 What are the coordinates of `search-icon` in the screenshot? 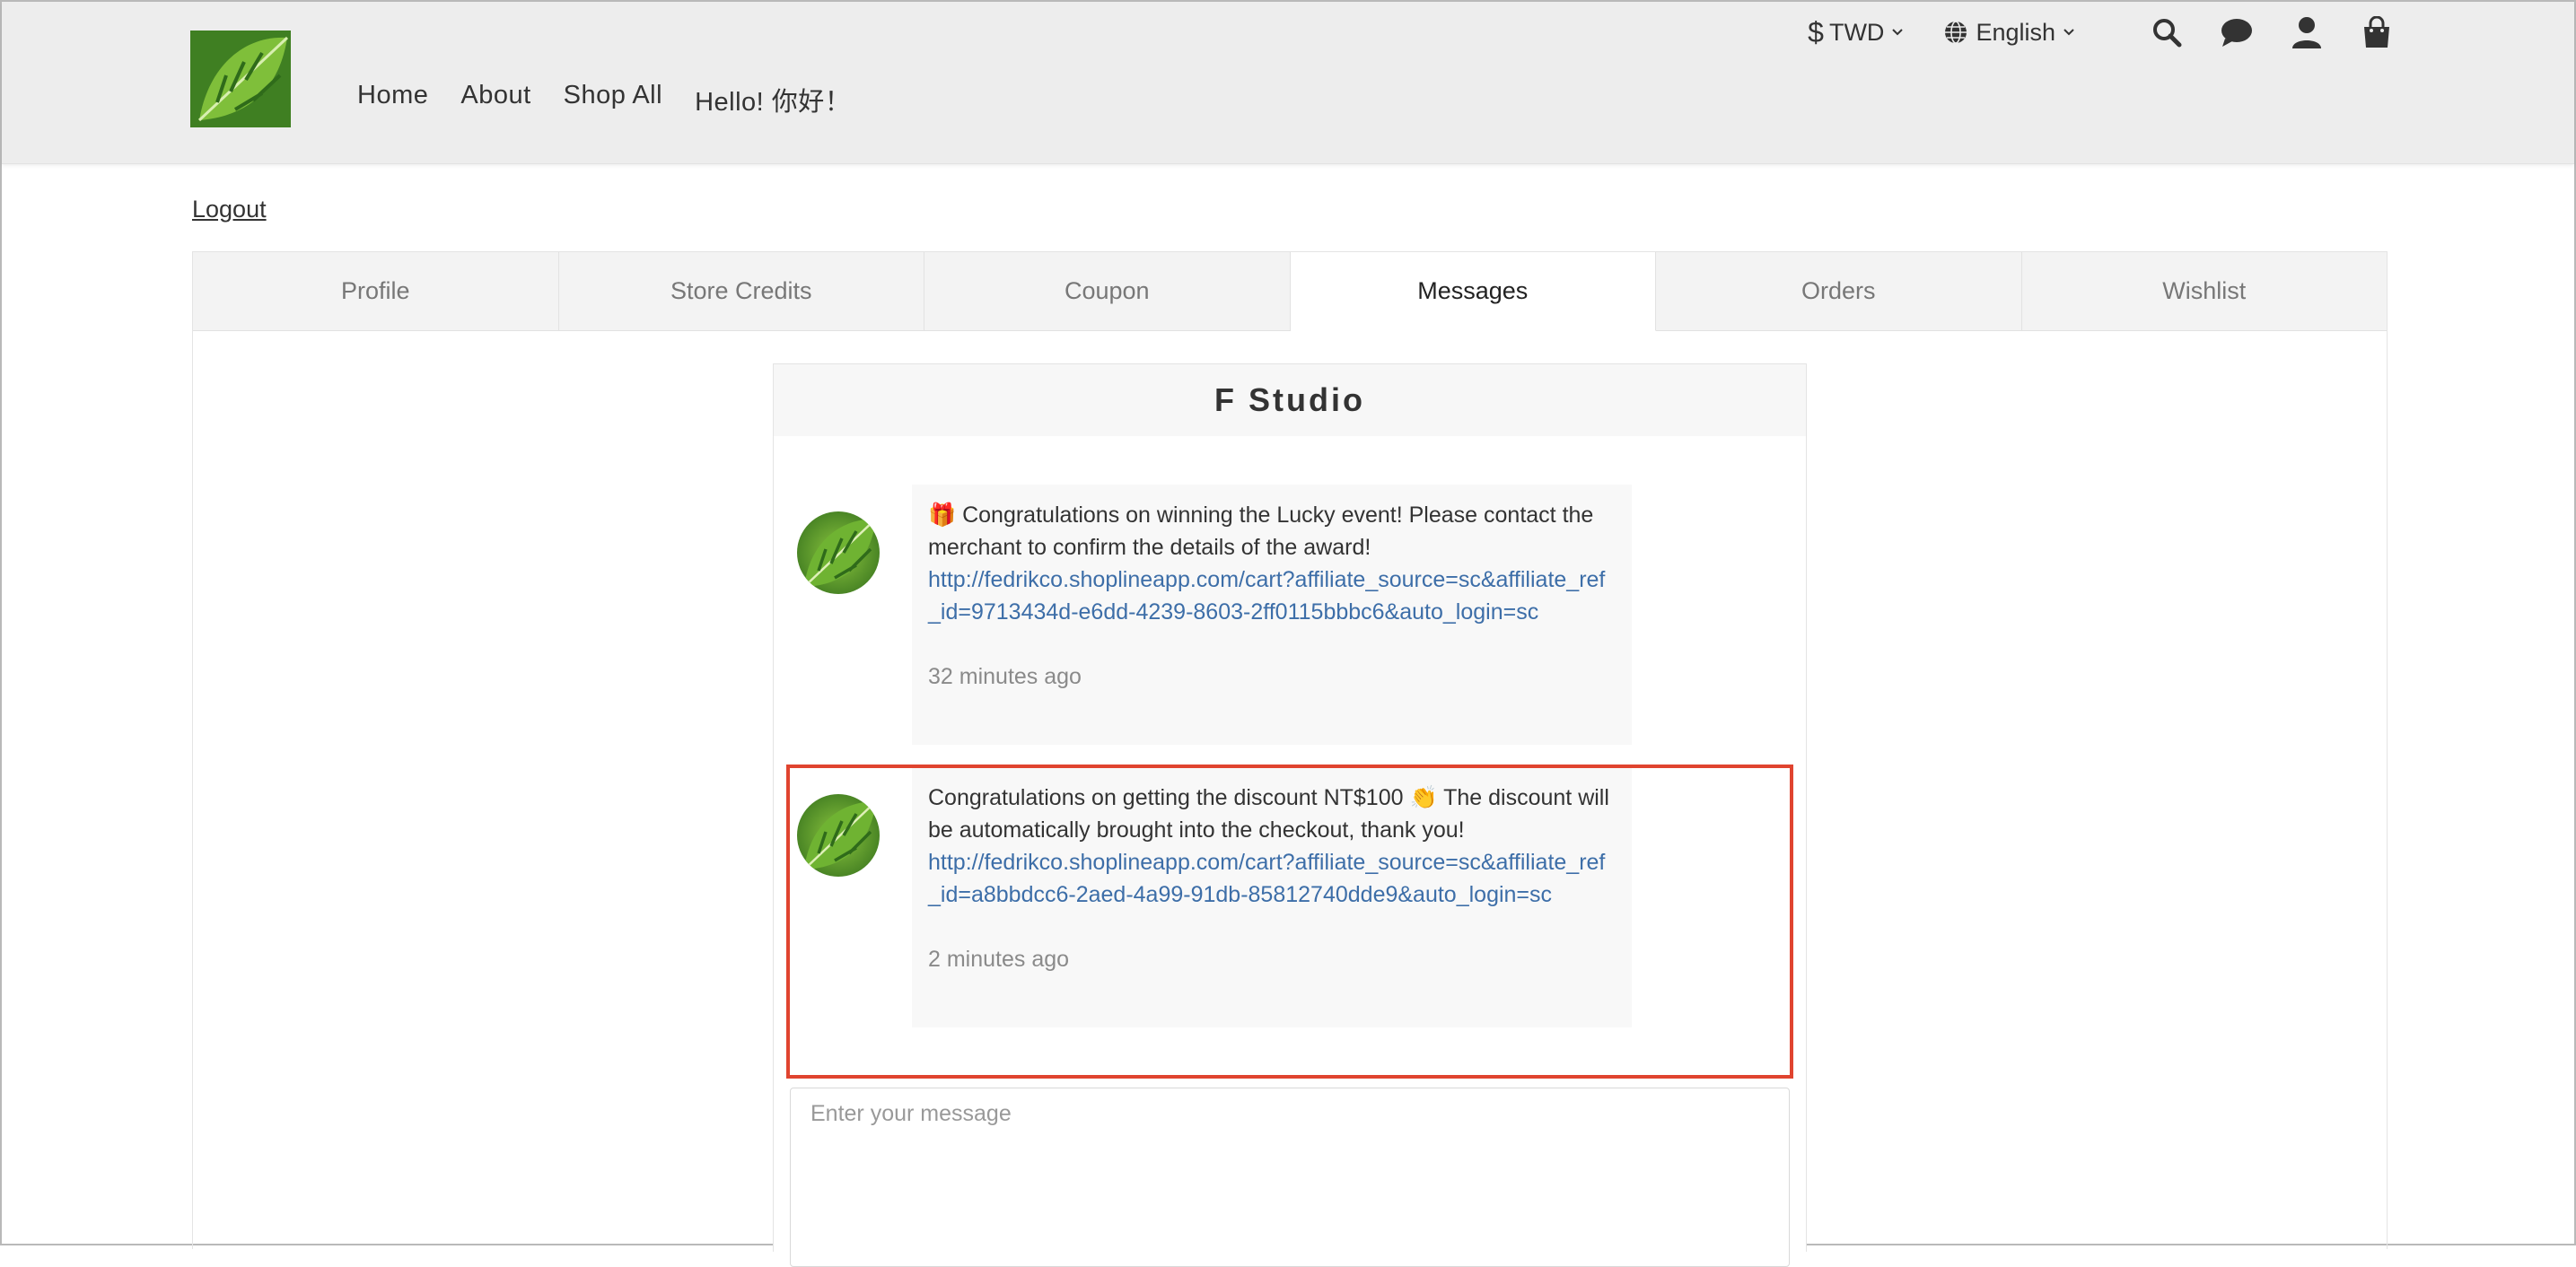 It's located at (2167, 32).